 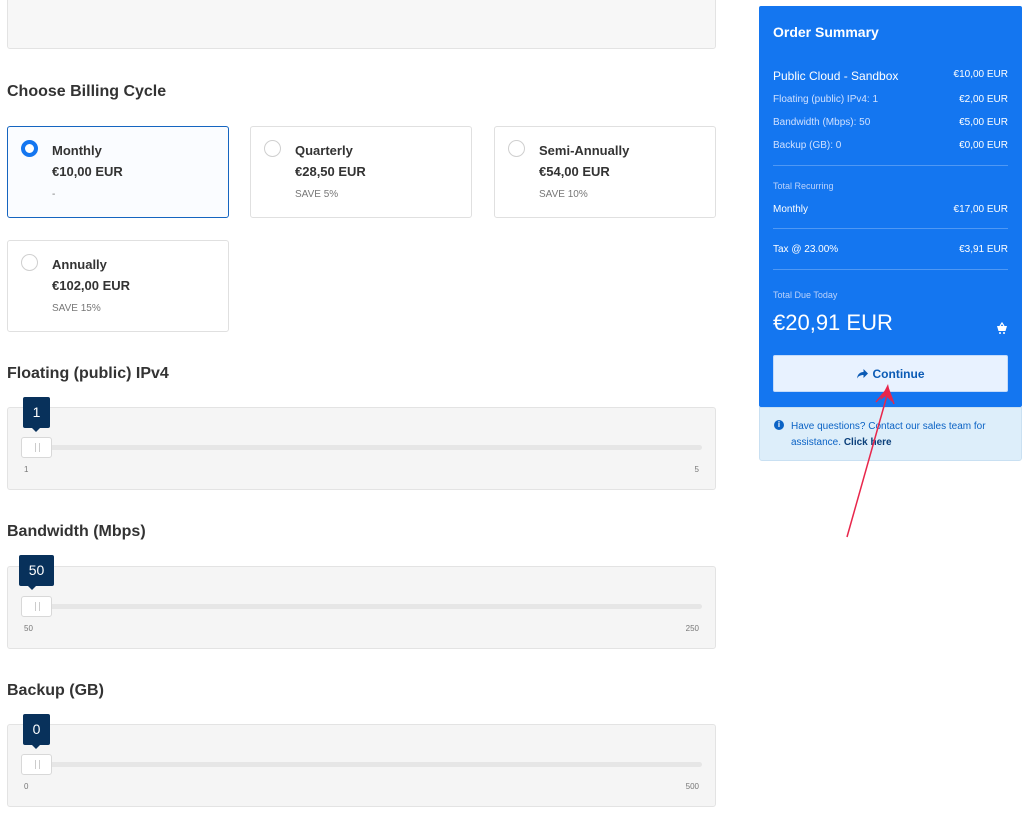 I want to click on billing-cycle-title: Choose Billing Cycle, so click(x=87, y=91).